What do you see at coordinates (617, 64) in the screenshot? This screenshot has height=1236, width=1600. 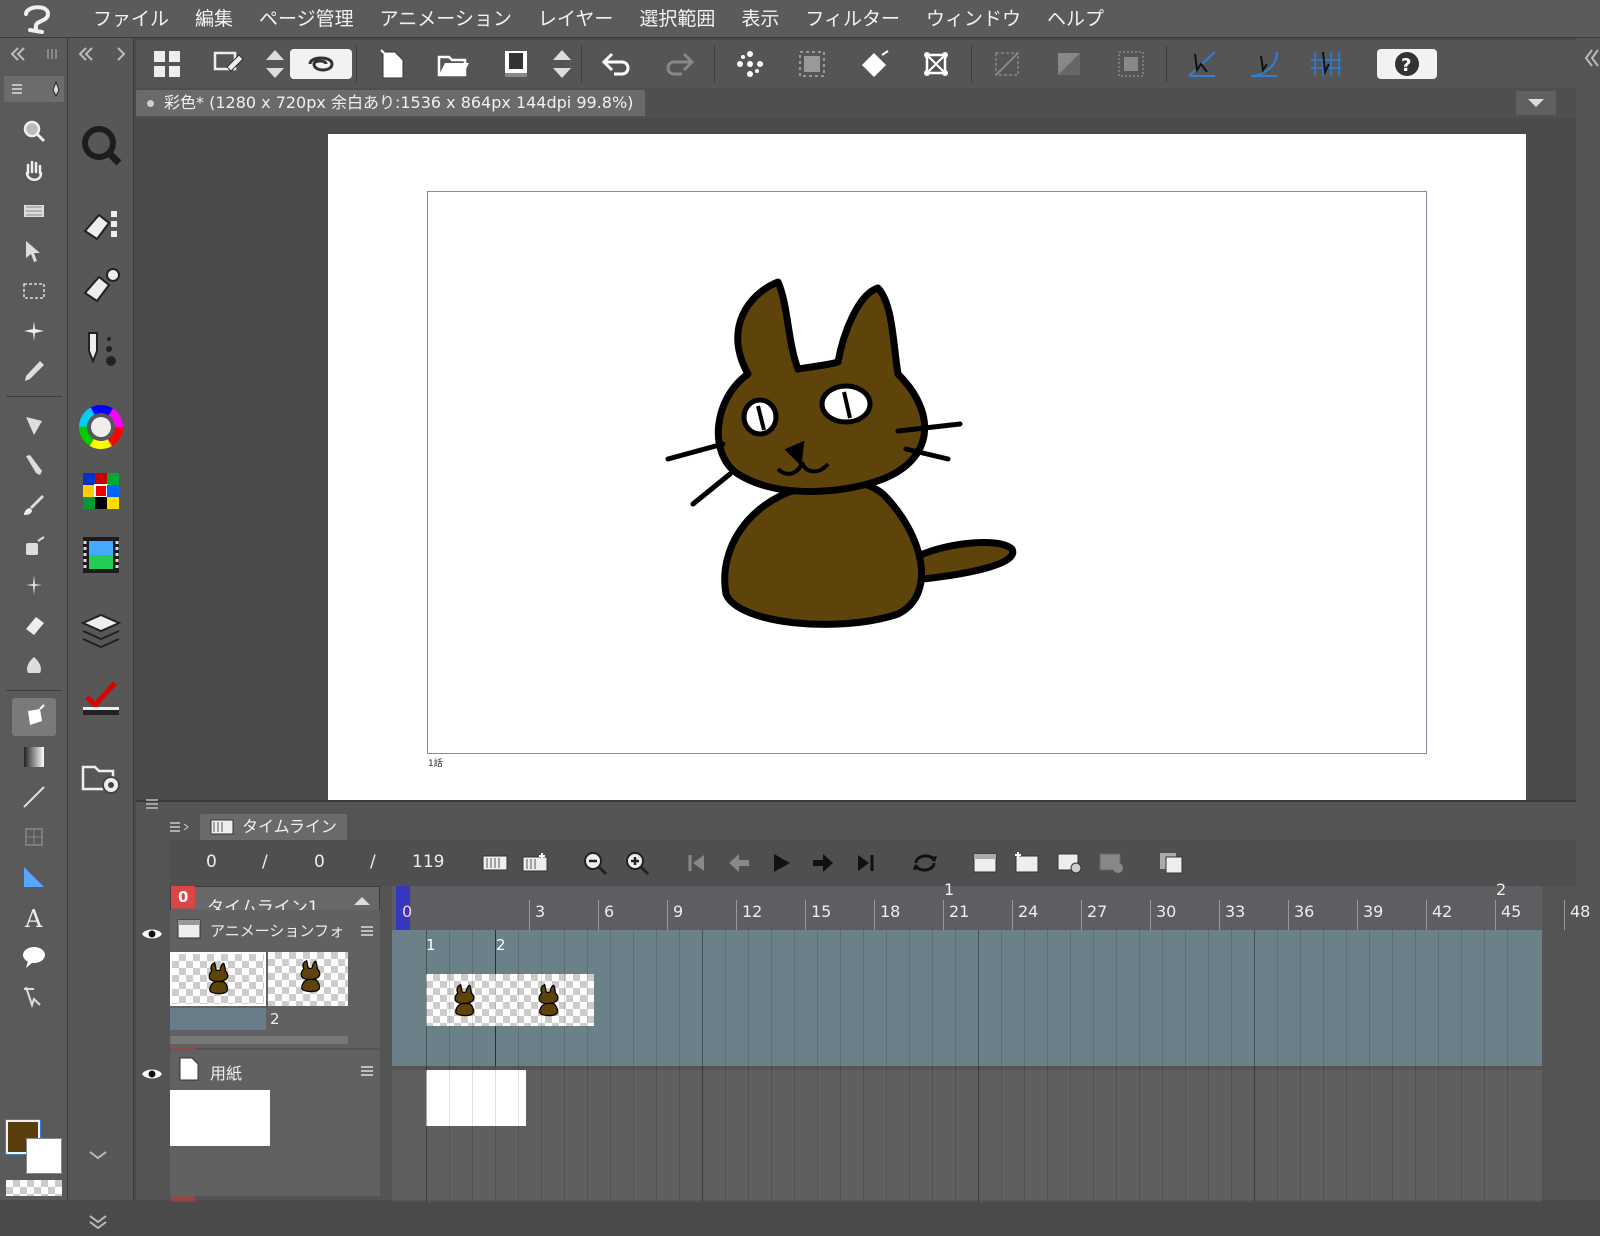 I see `undo-icon` at bounding box center [617, 64].